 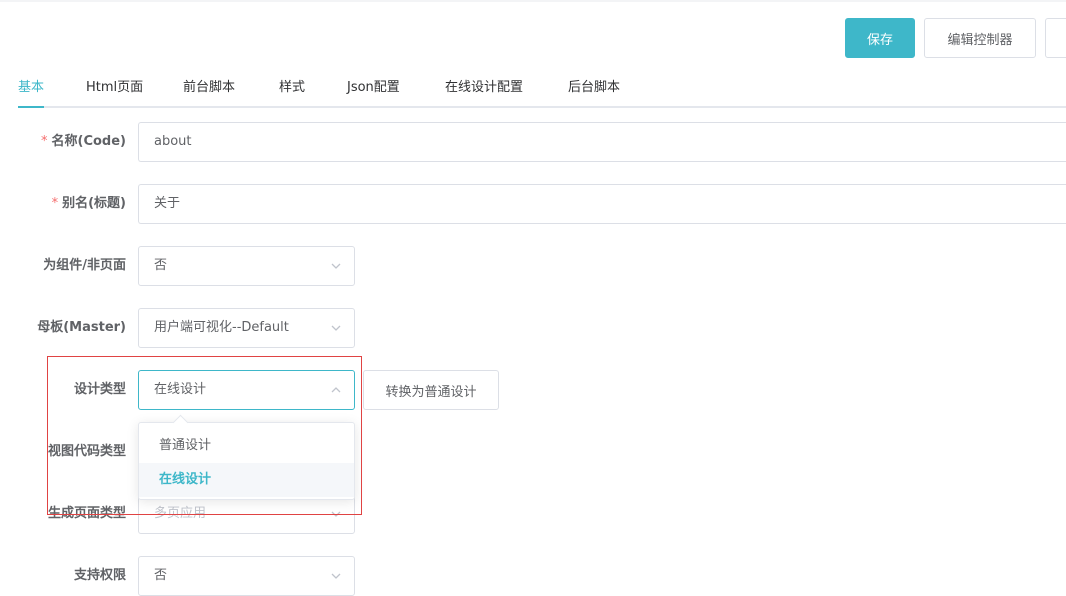 I want to click on is-component-value: 否, so click(x=161, y=265).